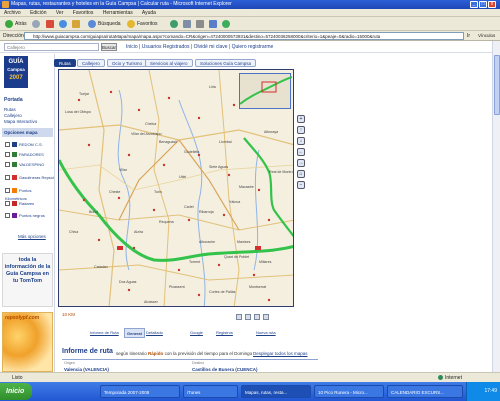  What do you see at coordinates (16, 391) in the screenshot?
I see `start-button: Inicio` at bounding box center [16, 391].